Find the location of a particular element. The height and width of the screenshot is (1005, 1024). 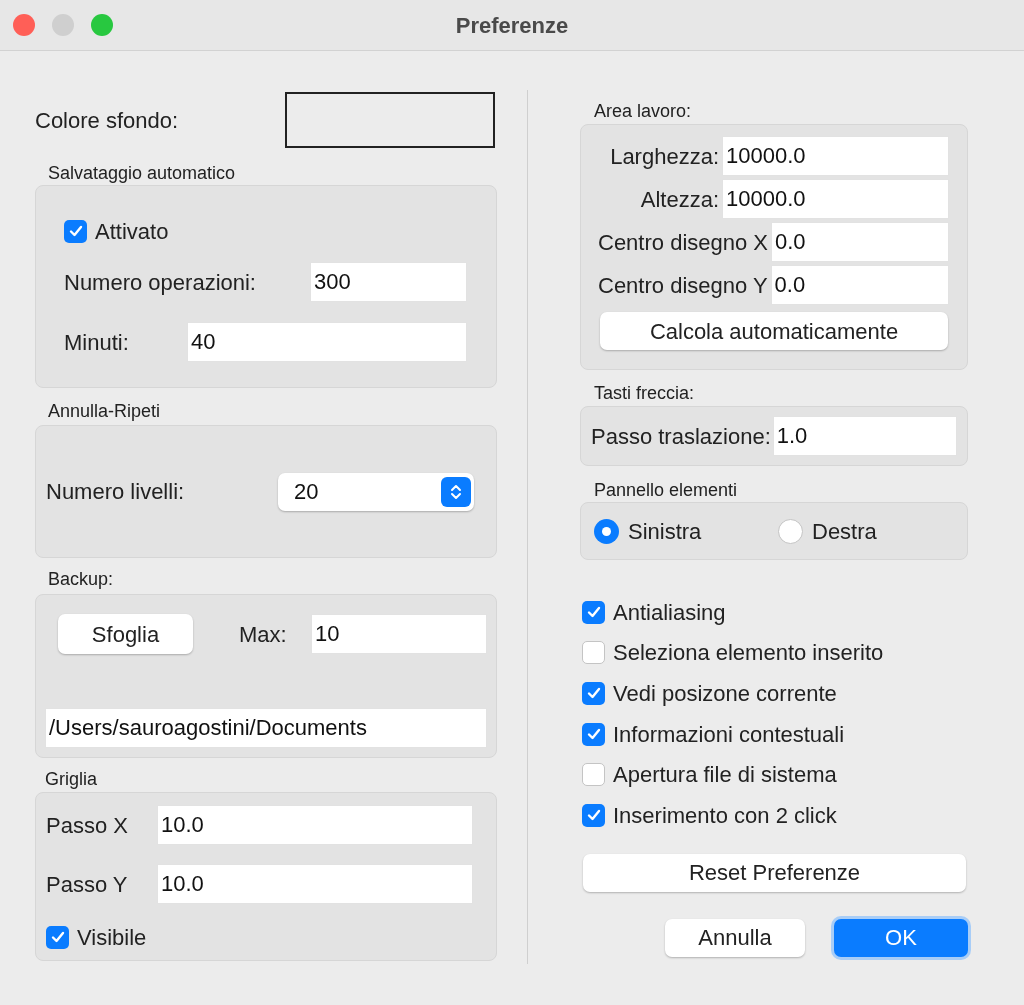

field-label: Colore sfondo: is located at coordinates (107, 120).